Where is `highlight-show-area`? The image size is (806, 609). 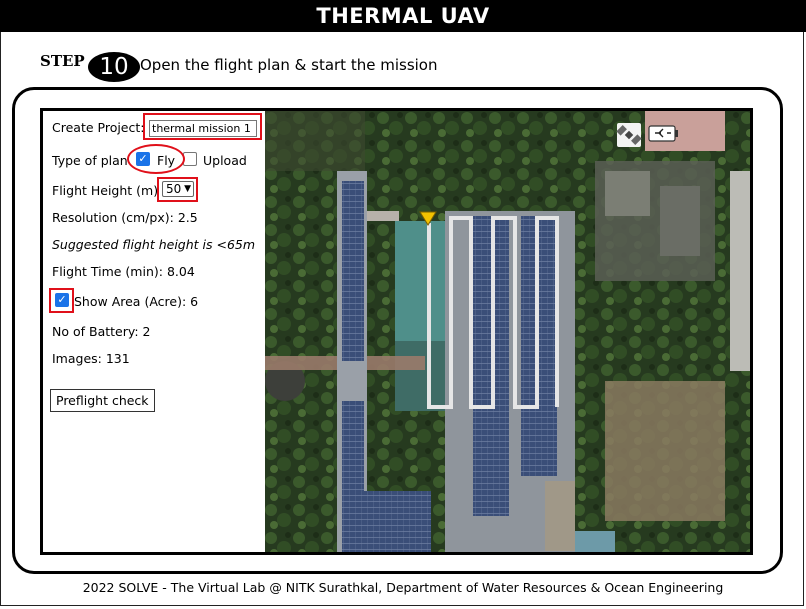
highlight-show-area is located at coordinates (61, 300).